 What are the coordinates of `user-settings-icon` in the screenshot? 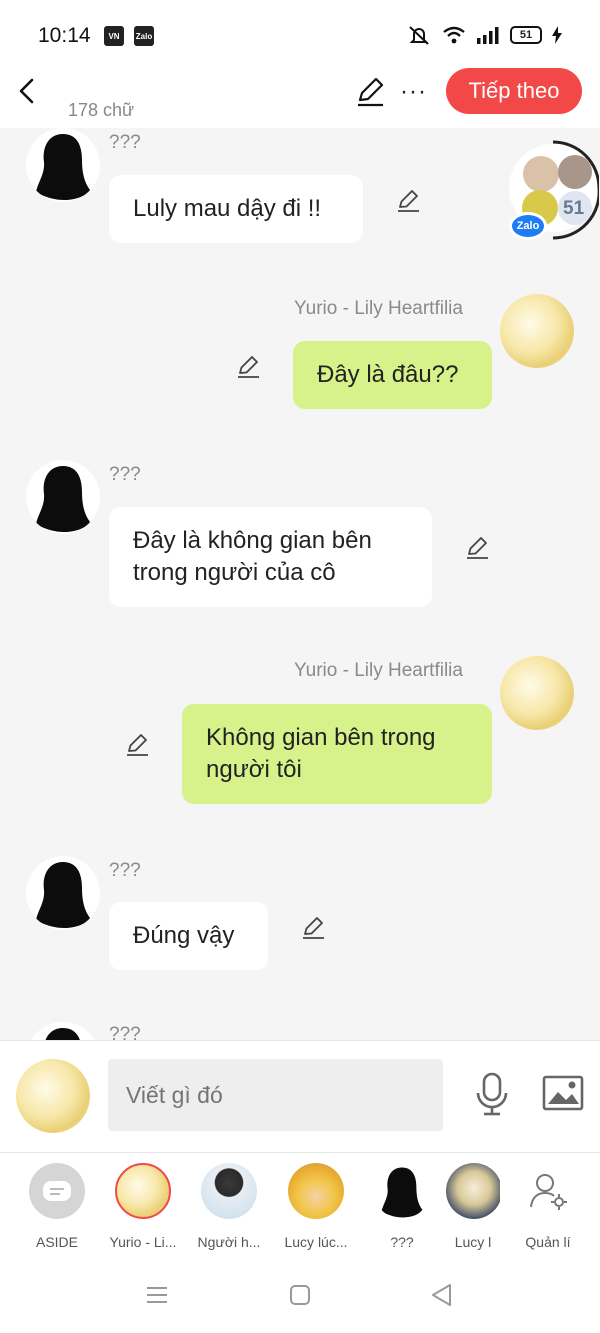 It's located at (548, 1192).